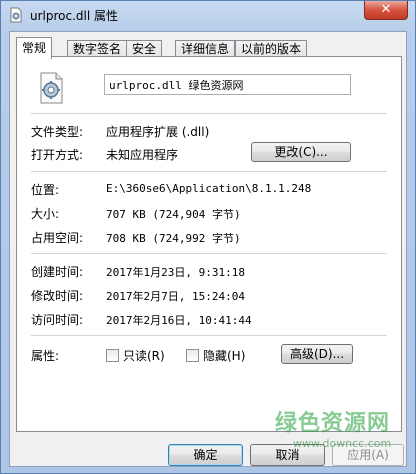  I want to click on file-type-value: 应用程序扩展 (.dll), so click(158, 132).